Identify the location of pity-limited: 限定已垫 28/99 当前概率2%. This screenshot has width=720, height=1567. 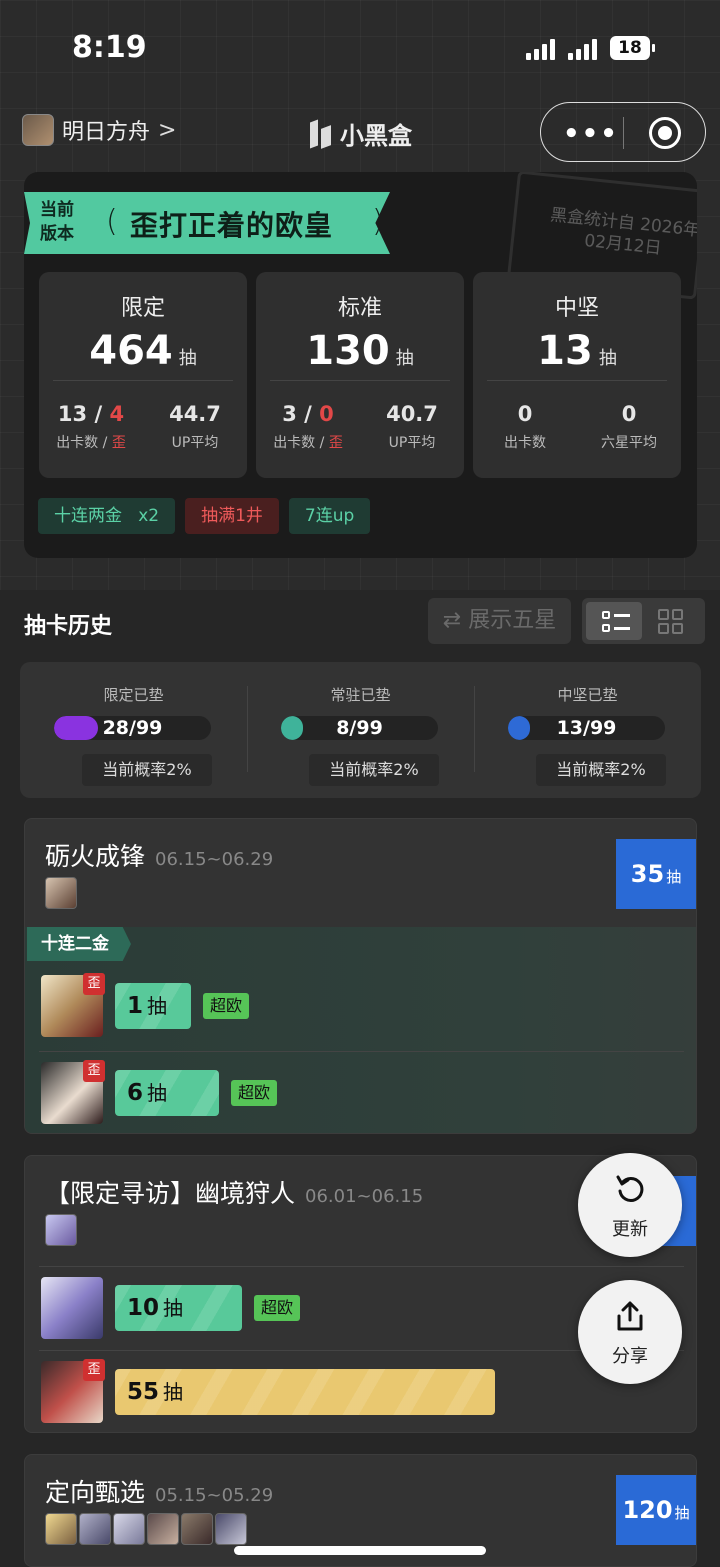
(133, 730).